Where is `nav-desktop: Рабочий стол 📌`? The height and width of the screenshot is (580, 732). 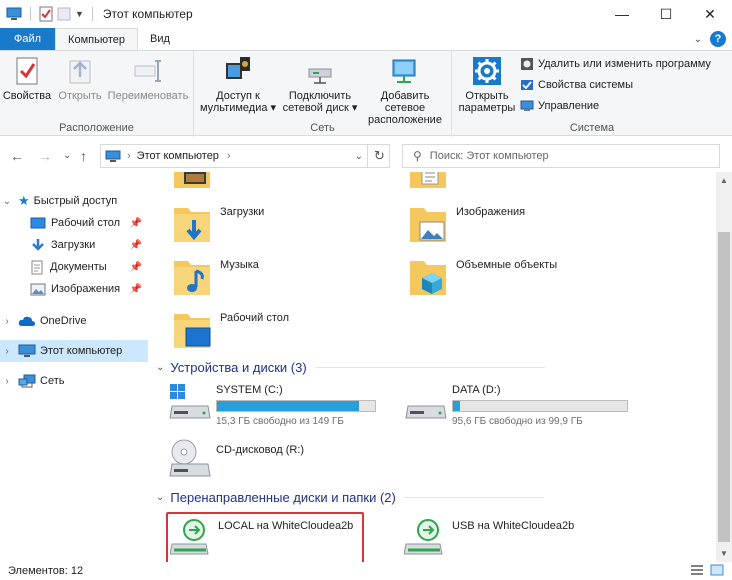
nav-desktop: Рабочий стол 📌 is located at coordinates (74, 223).